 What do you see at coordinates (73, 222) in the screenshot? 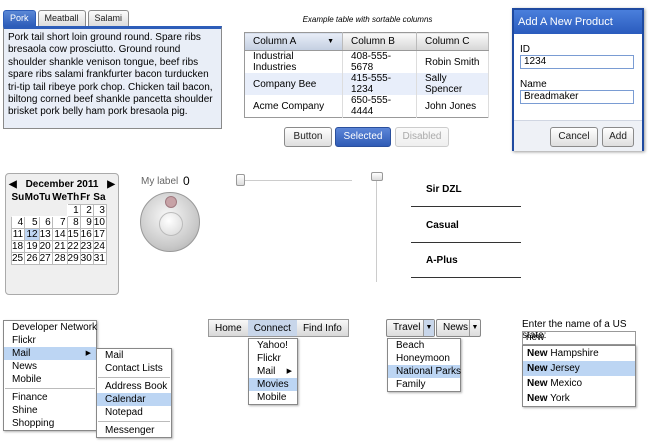
I see `calendar-day: 8` at bounding box center [73, 222].